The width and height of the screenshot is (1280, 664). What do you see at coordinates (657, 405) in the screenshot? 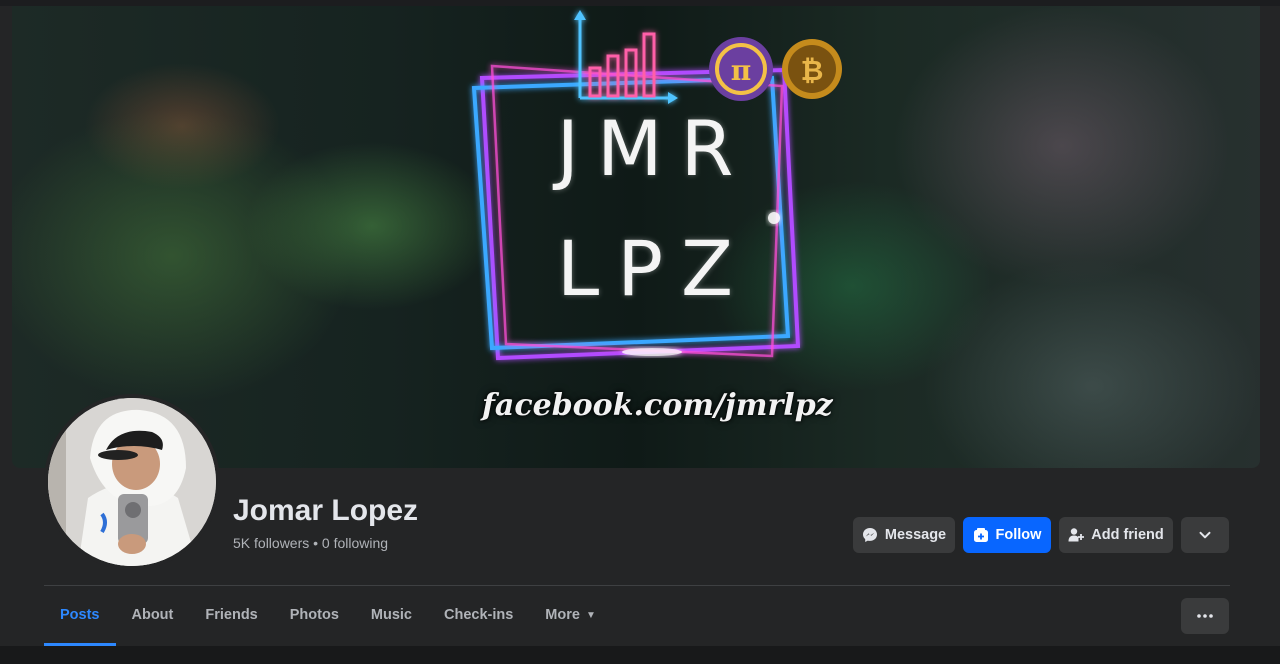
I see `cover-url-text: facebook.com/jmrlpz` at bounding box center [657, 405].